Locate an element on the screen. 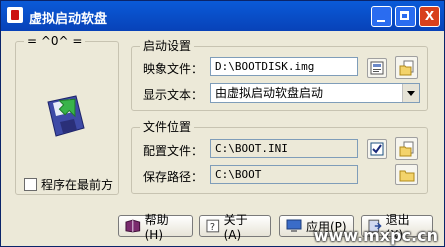 This screenshot has width=445, height=247. help-button-label: 帮助(H) is located at coordinates (156, 227).